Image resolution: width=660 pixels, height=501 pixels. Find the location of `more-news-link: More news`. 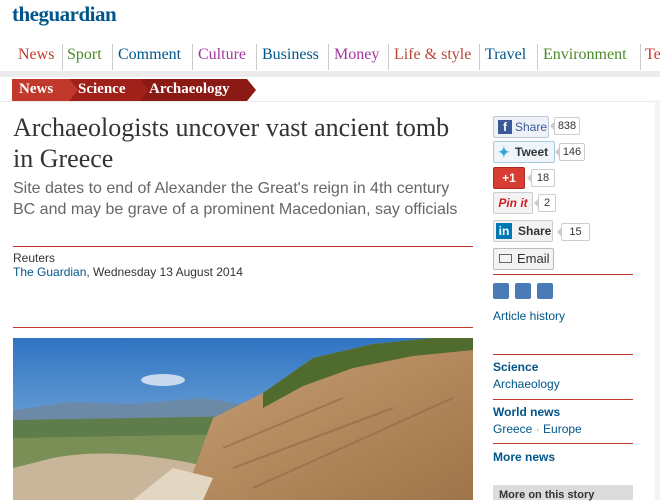

more-news-link: More news is located at coordinates (524, 457).